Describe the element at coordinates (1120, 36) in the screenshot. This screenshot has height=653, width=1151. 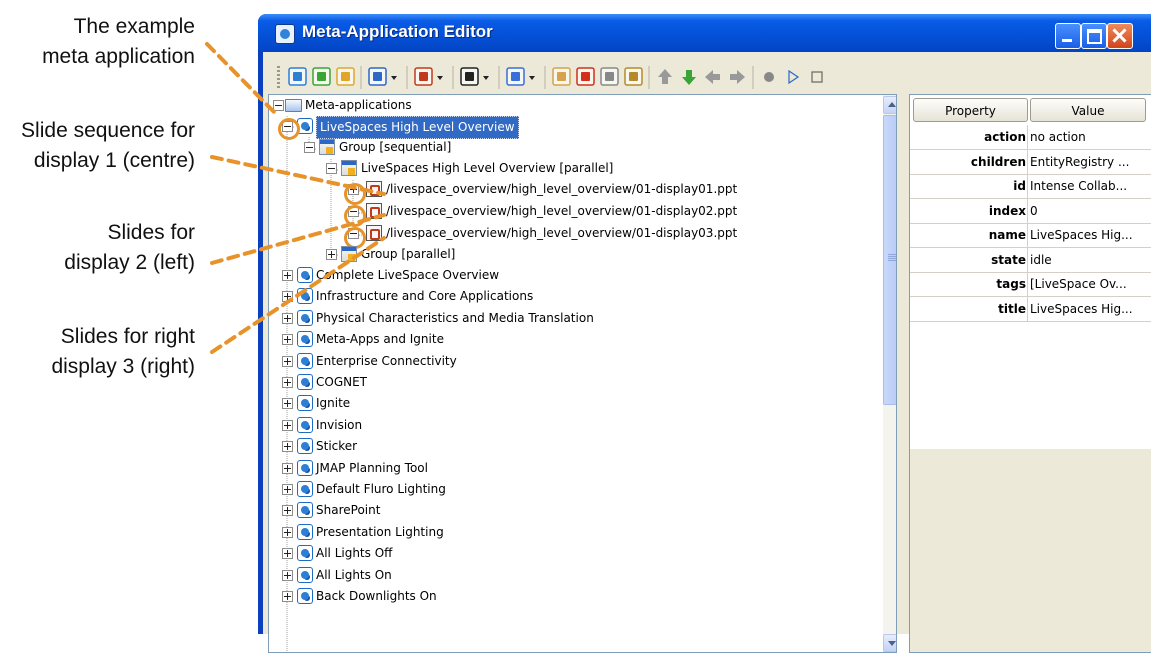
I see `close-button` at that location.